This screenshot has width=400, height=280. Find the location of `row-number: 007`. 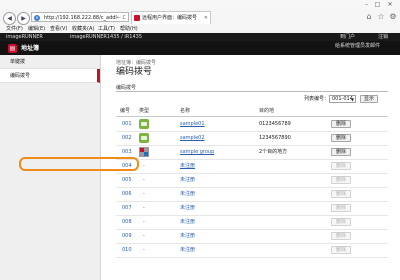

row-number: 007 is located at coordinates (127, 208).